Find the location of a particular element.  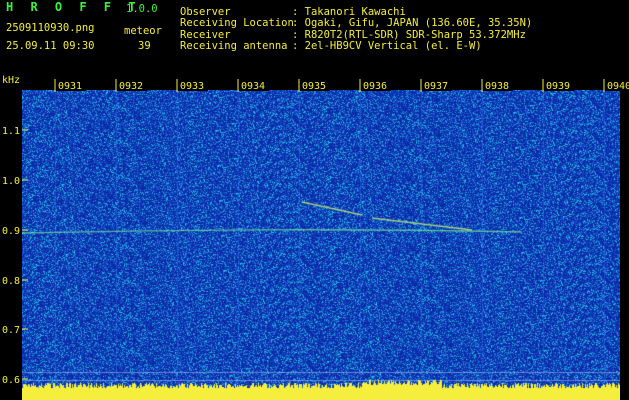

y-unit-label: kHz is located at coordinates (11, 80).